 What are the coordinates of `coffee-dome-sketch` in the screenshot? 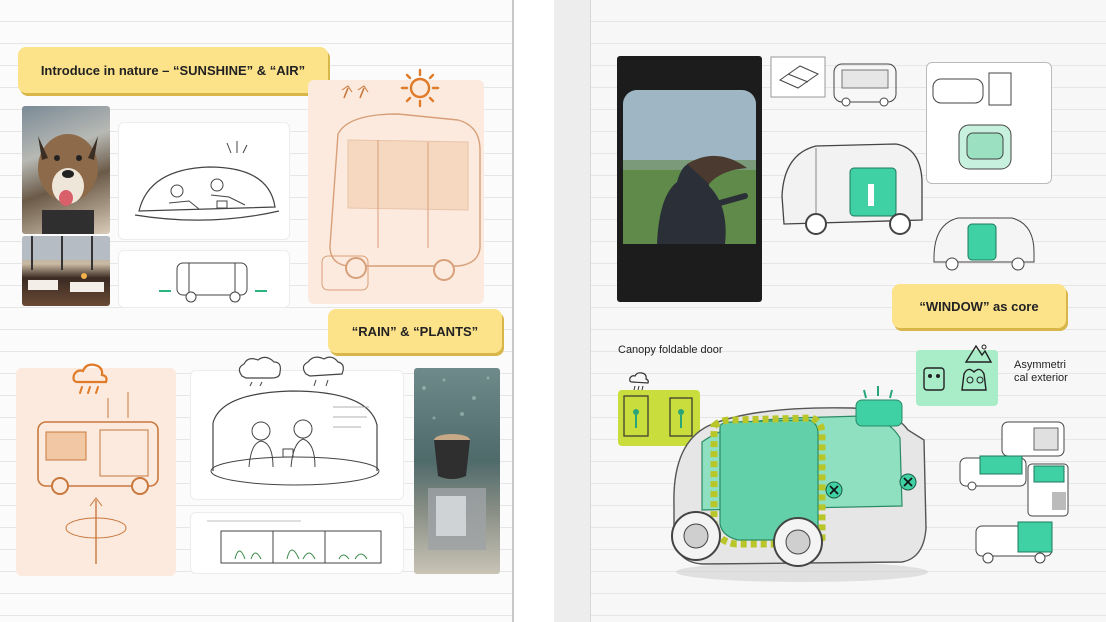 It's located at (295, 438).